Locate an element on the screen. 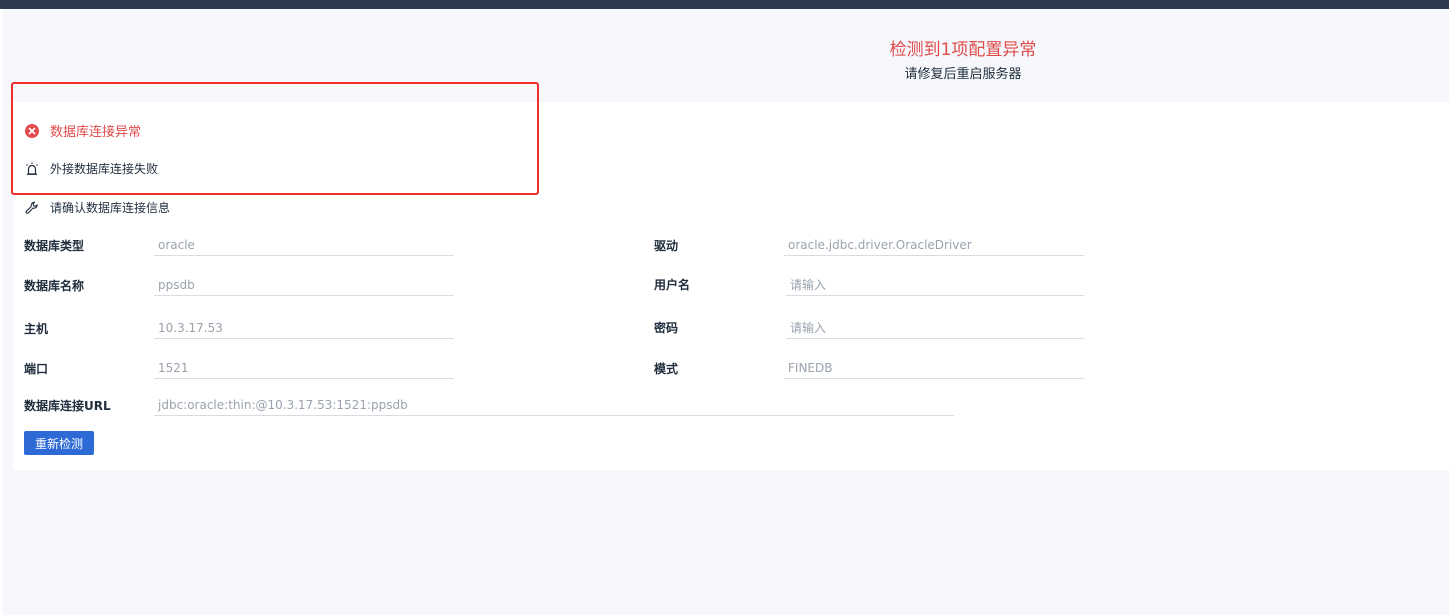 This screenshot has width=1449, height=615. detail-row: 外接数据库连接失败 is located at coordinates (91, 168).